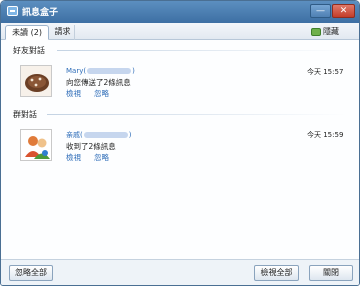 This screenshot has width=360, height=286. What do you see at coordinates (25, 114) in the screenshot?
I see `section-groups-header: 群對話` at bounding box center [25, 114].